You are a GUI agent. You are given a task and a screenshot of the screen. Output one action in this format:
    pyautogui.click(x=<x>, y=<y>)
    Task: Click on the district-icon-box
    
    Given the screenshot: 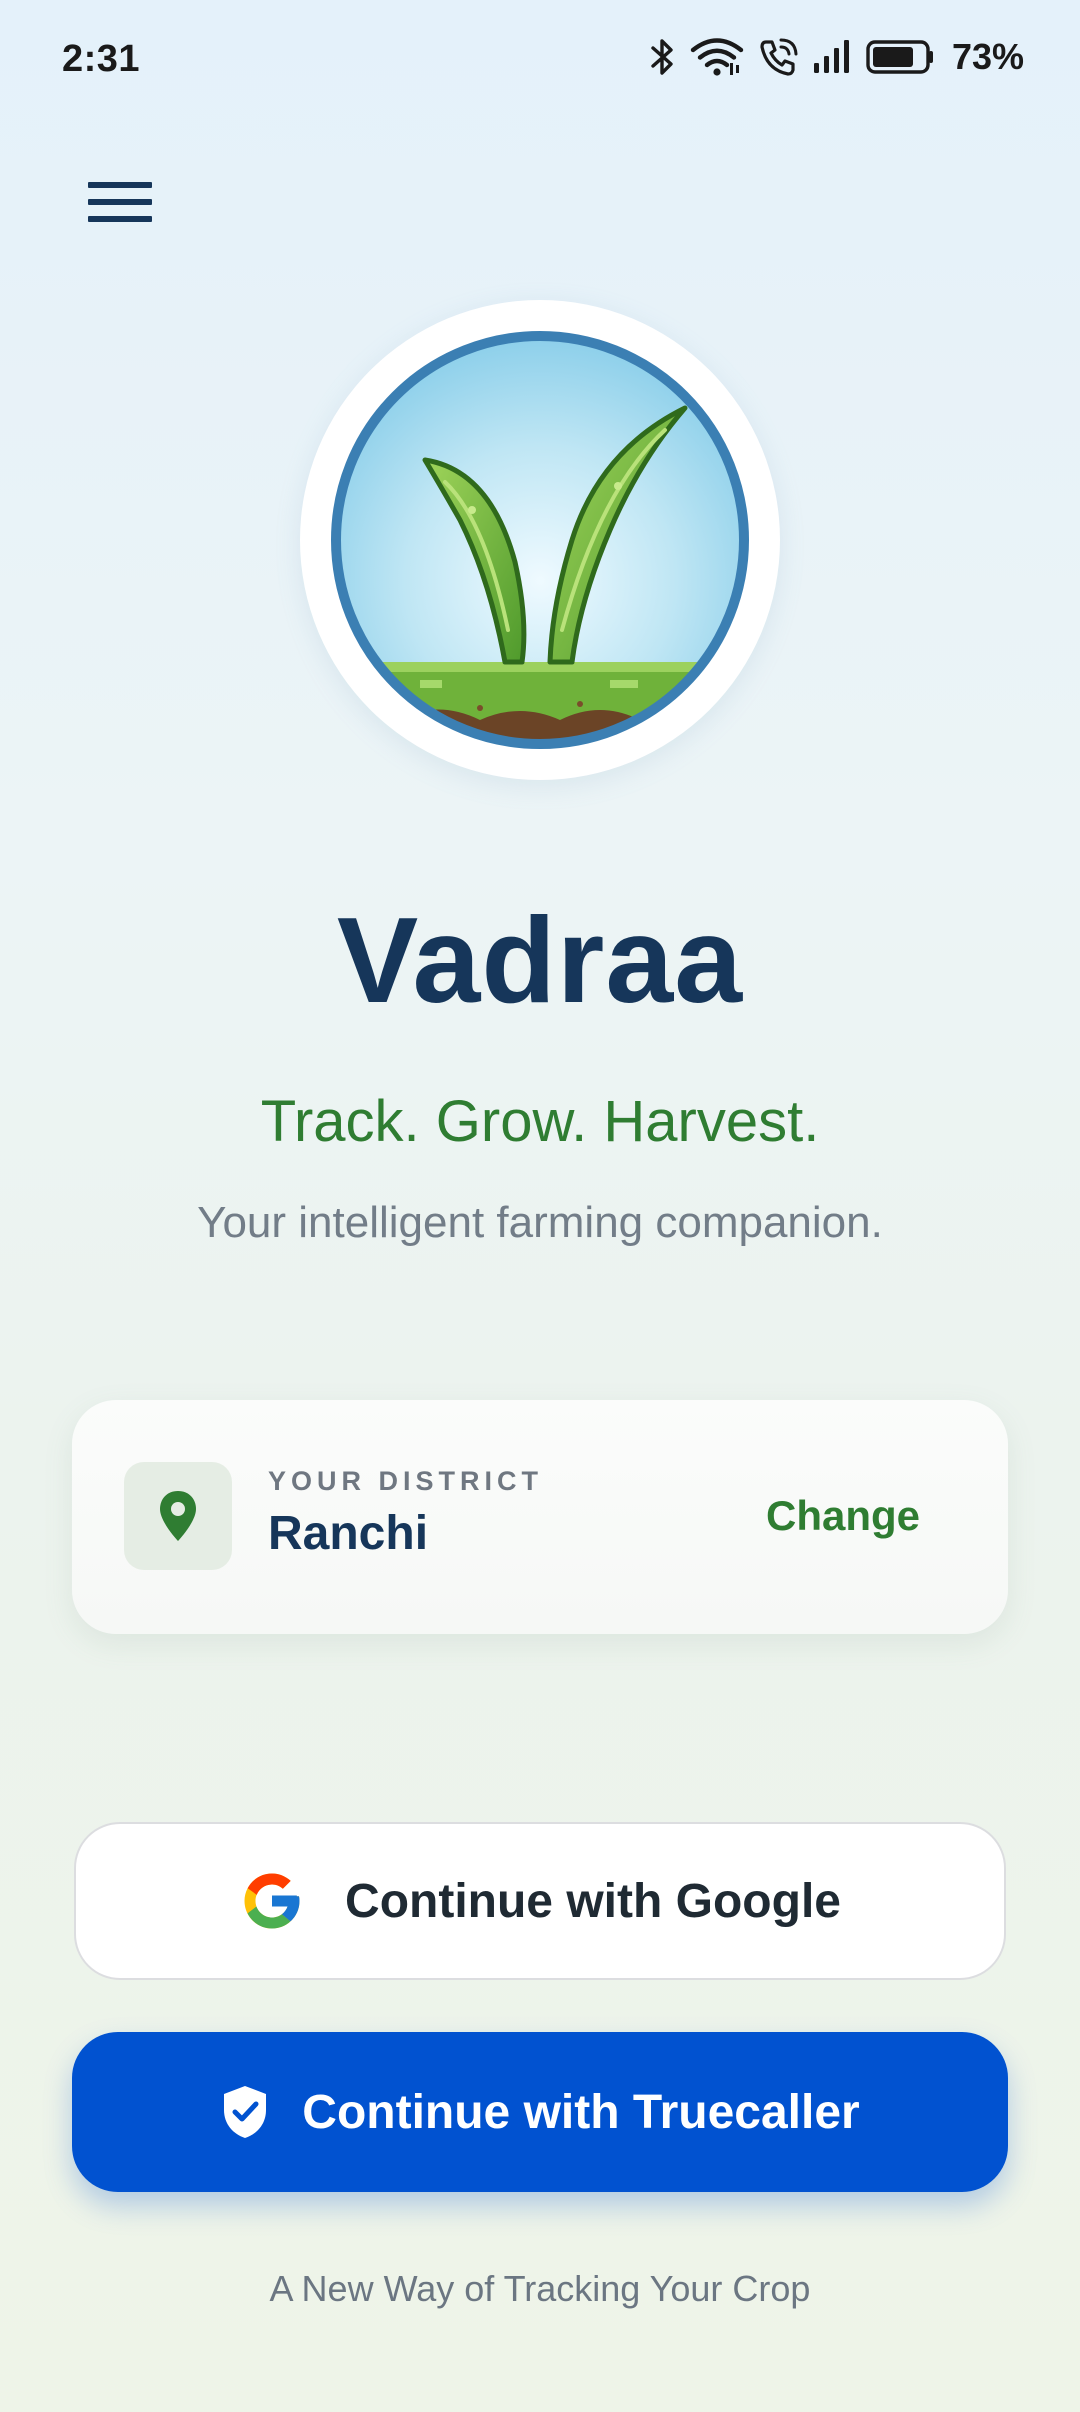 What is the action you would take?
    pyautogui.click(x=178, y=1516)
    